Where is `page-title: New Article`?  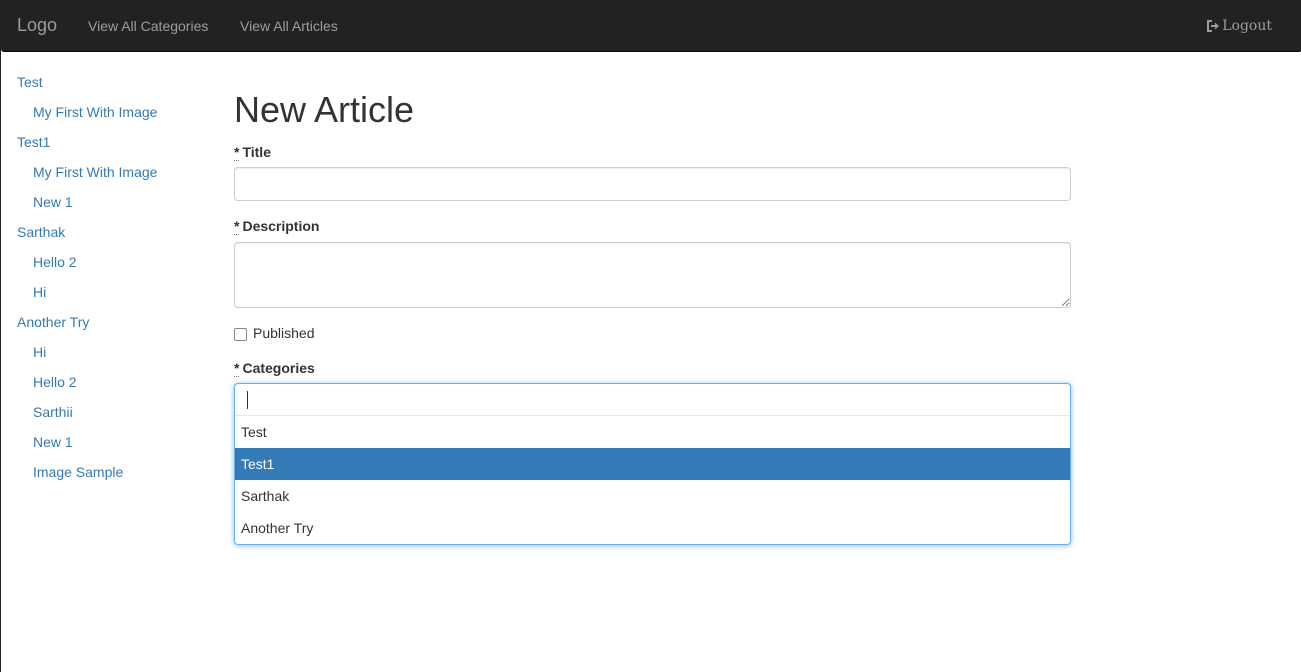 page-title: New Article is located at coordinates (324, 109).